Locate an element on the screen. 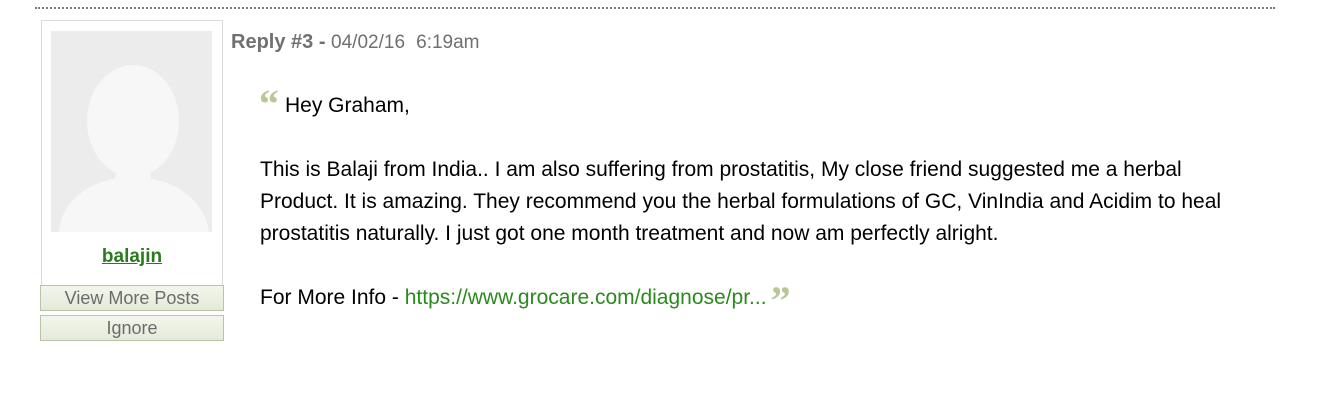  default-user-silhouette-icon is located at coordinates (131, 131).